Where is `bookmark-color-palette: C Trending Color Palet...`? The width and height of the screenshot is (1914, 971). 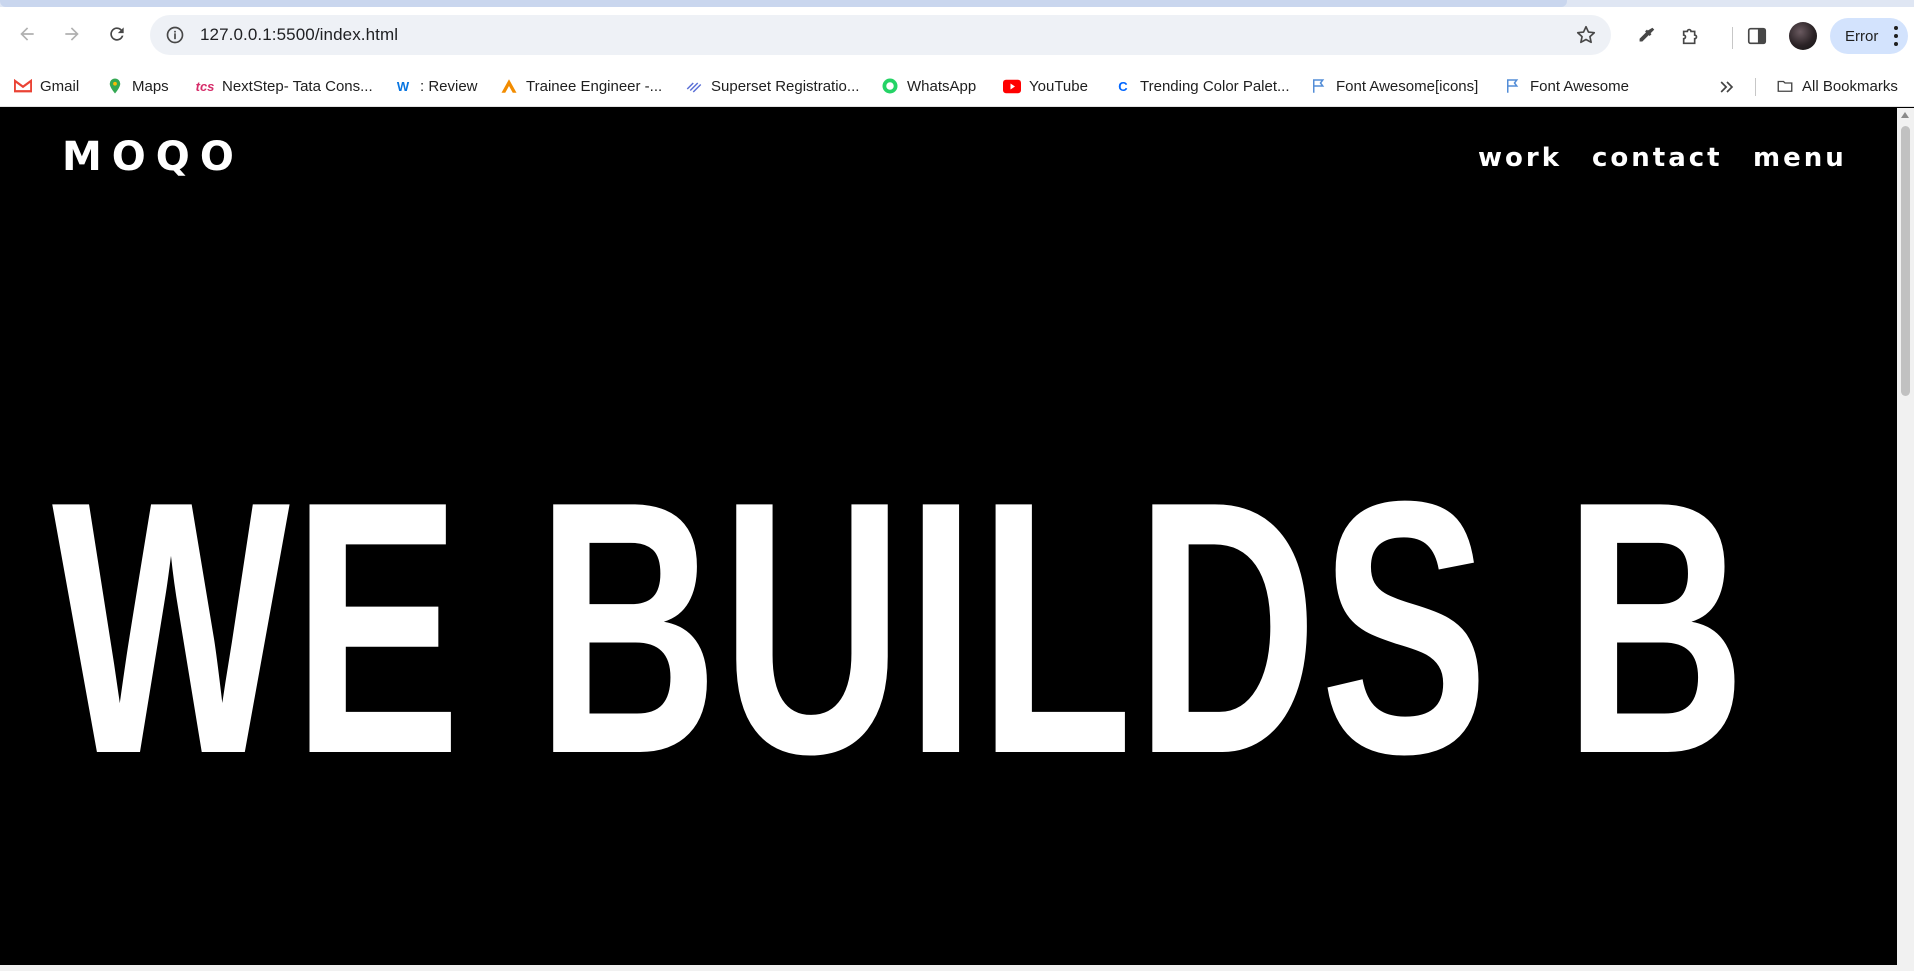 bookmark-color-palette: C Trending Color Palet... is located at coordinates (1201, 86).